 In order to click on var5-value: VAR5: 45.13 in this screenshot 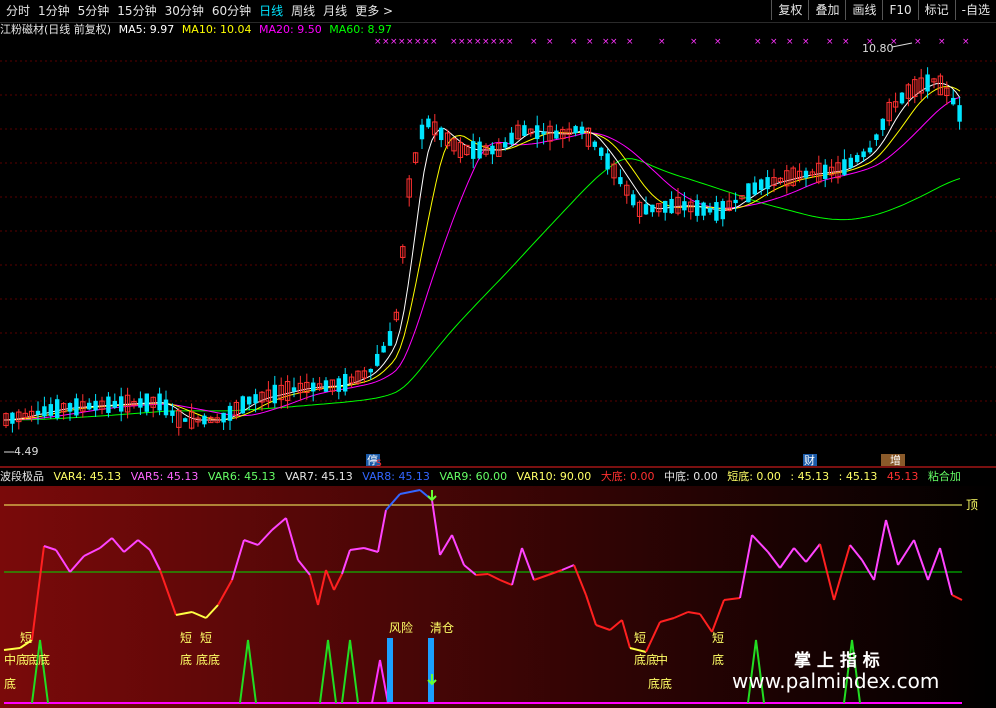, I will do `click(164, 476)`.